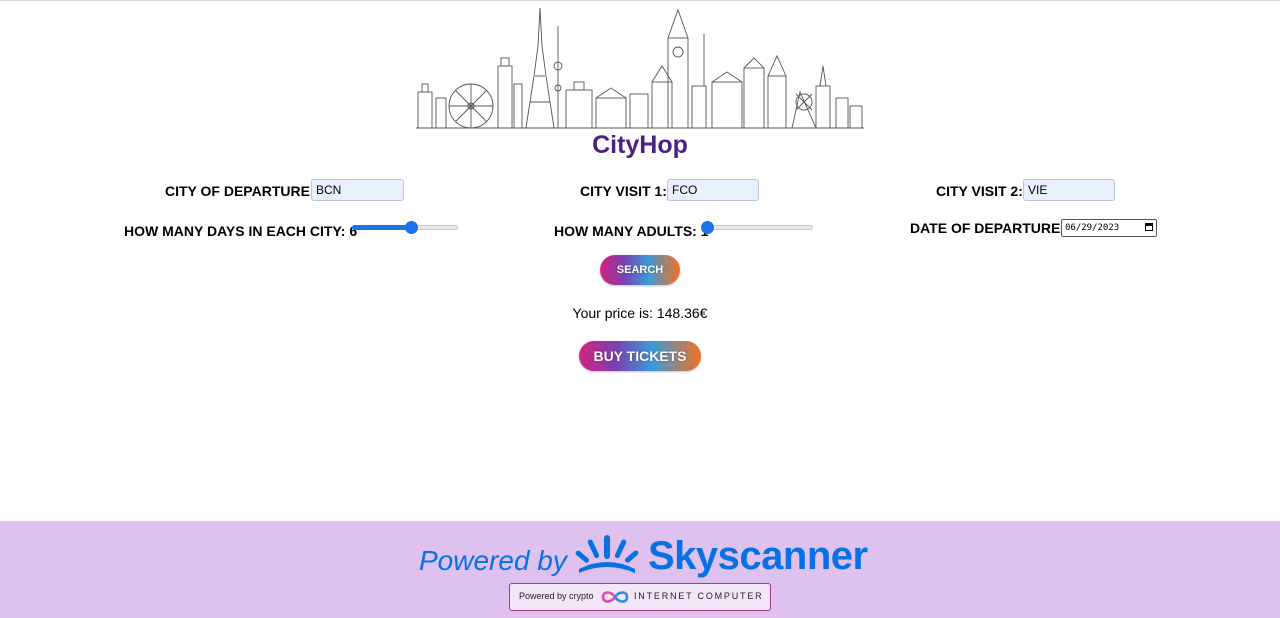  I want to click on adults-label: HOW MANY ADULTS: 1, so click(631, 231).